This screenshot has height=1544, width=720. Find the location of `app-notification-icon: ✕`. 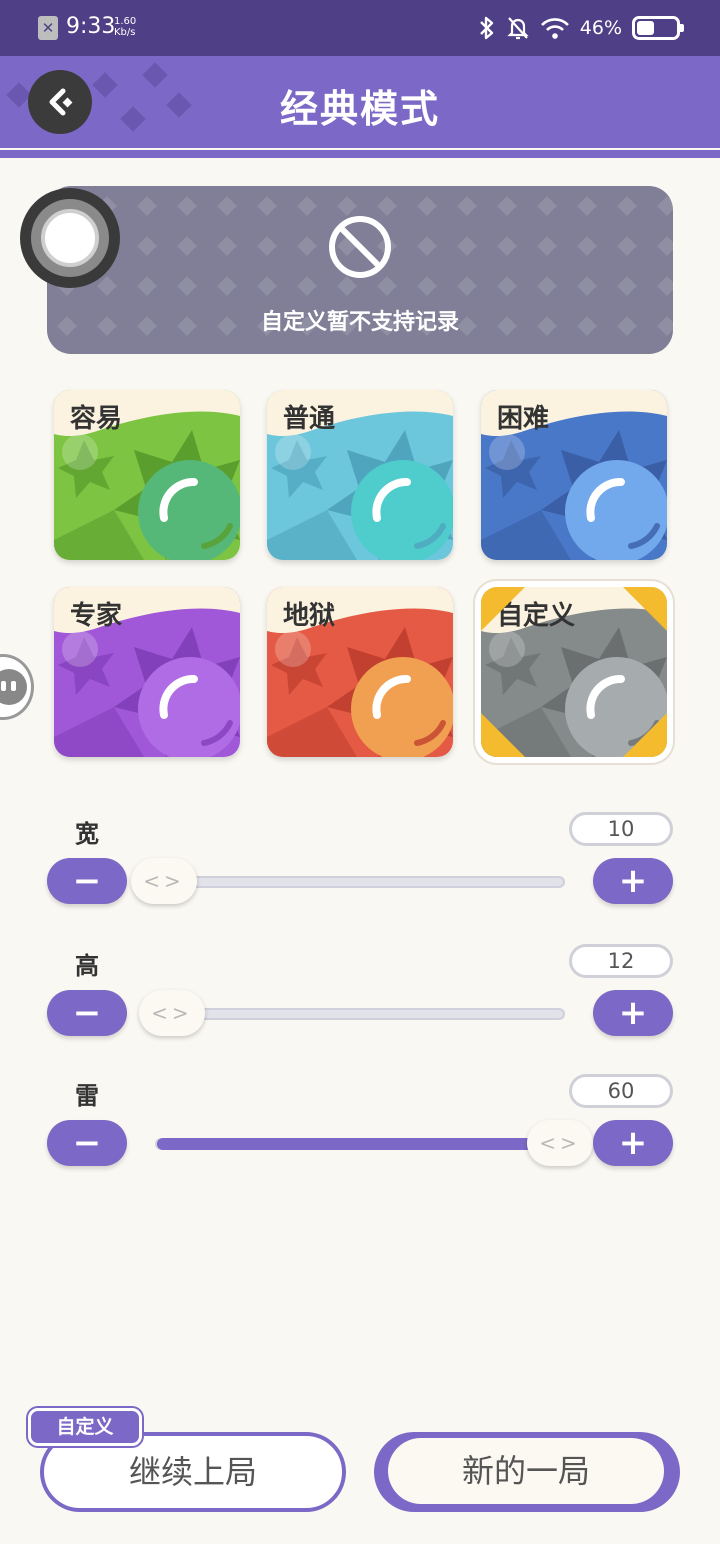

app-notification-icon: ✕ is located at coordinates (48, 28).